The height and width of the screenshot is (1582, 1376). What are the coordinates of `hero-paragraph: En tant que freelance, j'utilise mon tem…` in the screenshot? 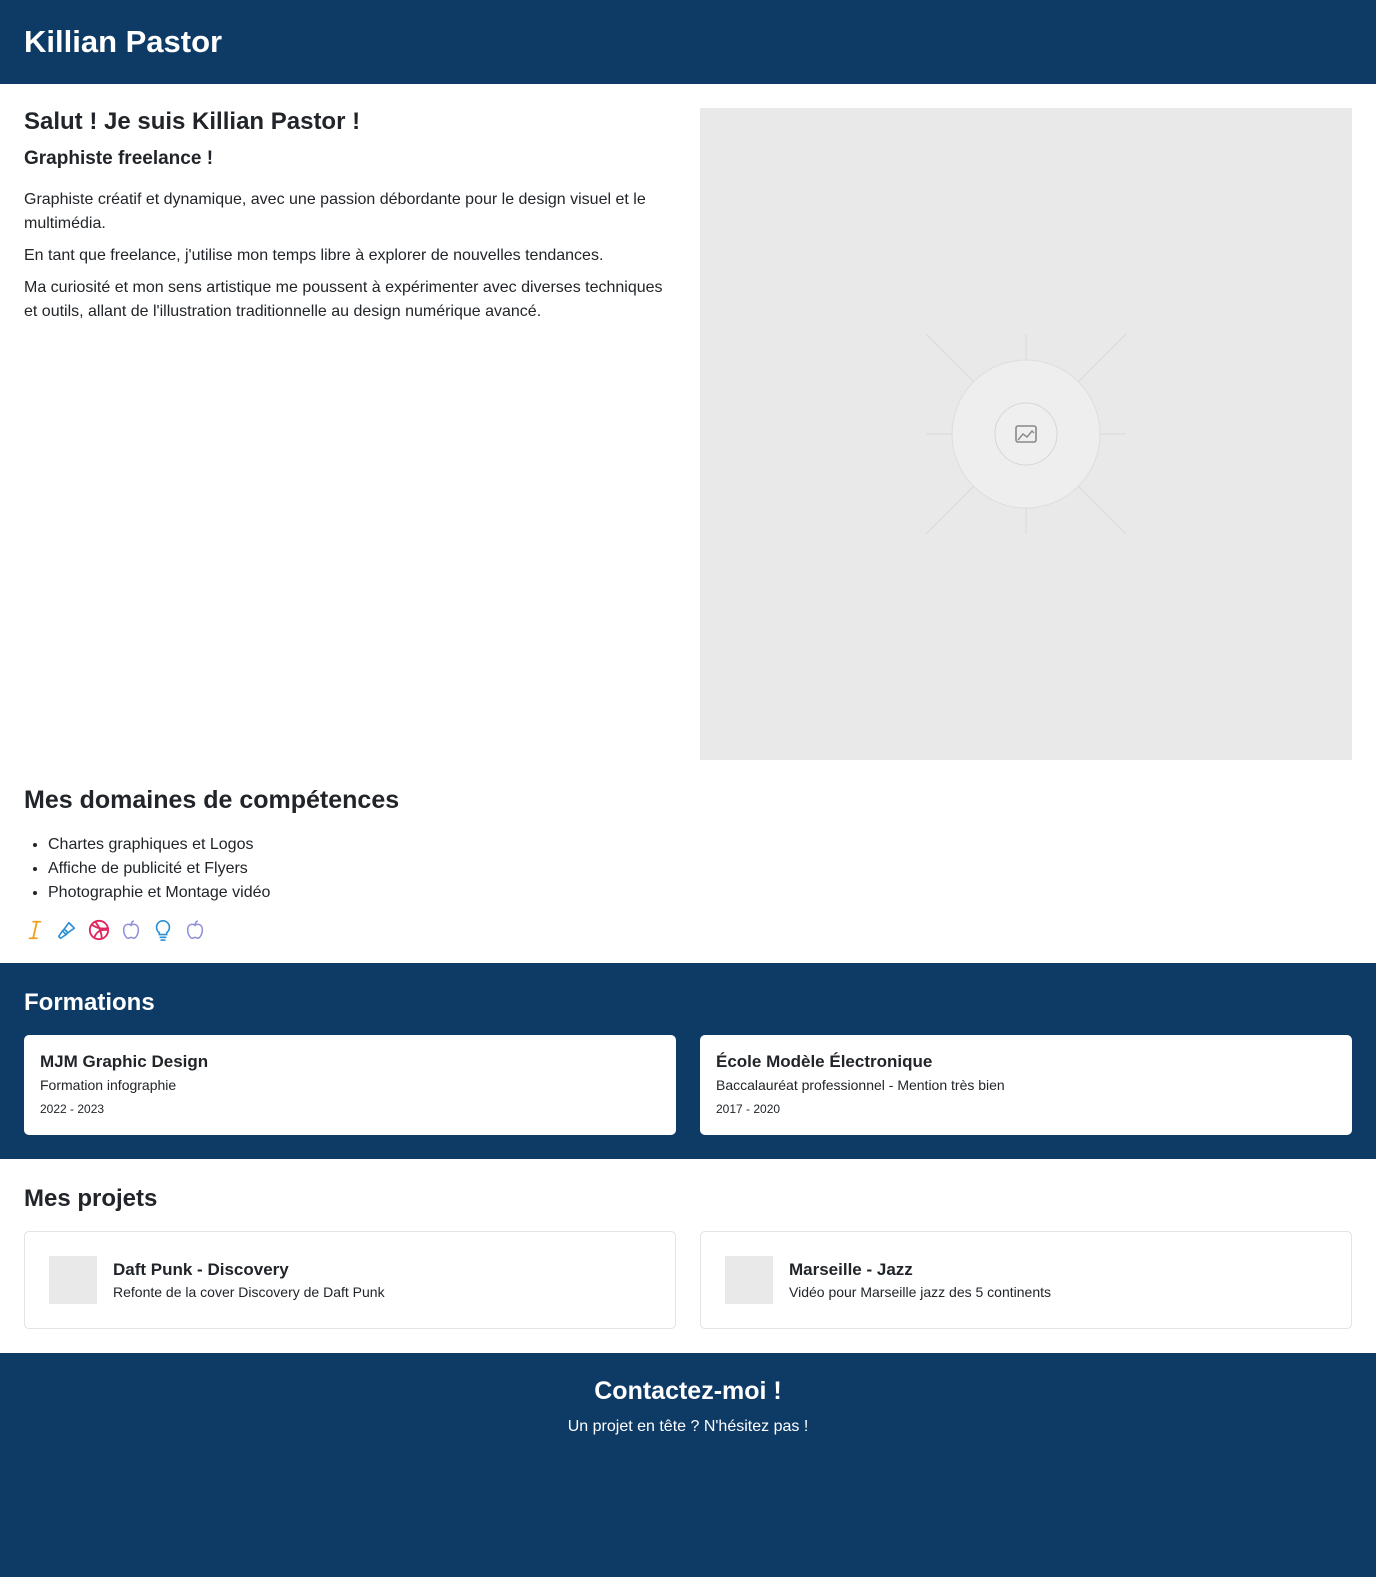 It's located at (314, 255).